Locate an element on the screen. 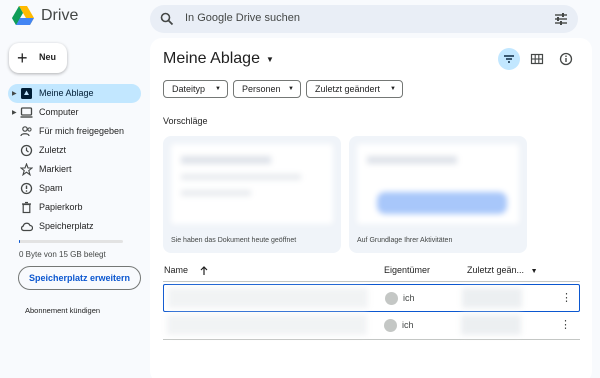  suggestion-card: Auf Grundlage Ihrer Aktivitäten is located at coordinates (438, 194).